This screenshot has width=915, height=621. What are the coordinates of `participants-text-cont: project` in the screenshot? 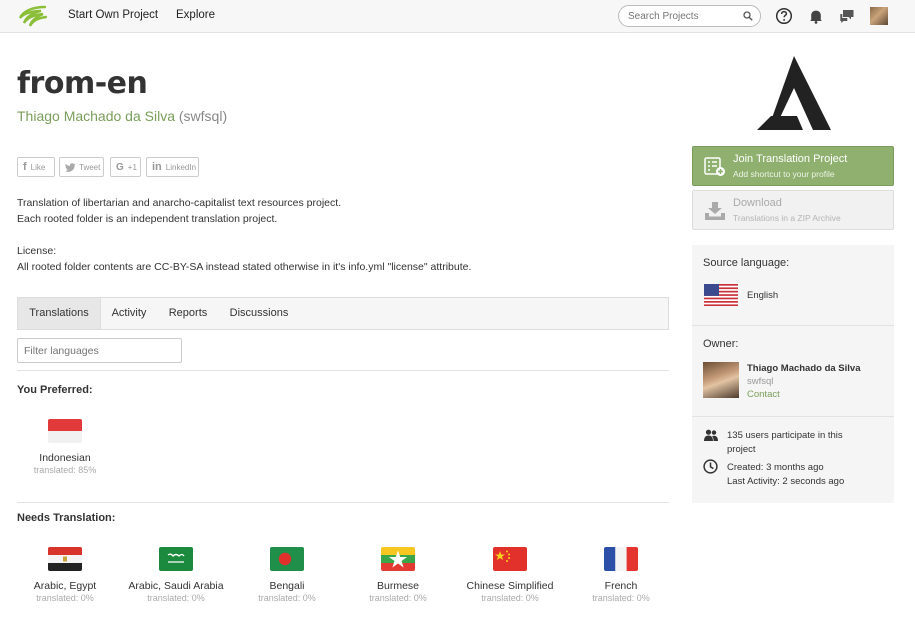 It's located at (741, 449).